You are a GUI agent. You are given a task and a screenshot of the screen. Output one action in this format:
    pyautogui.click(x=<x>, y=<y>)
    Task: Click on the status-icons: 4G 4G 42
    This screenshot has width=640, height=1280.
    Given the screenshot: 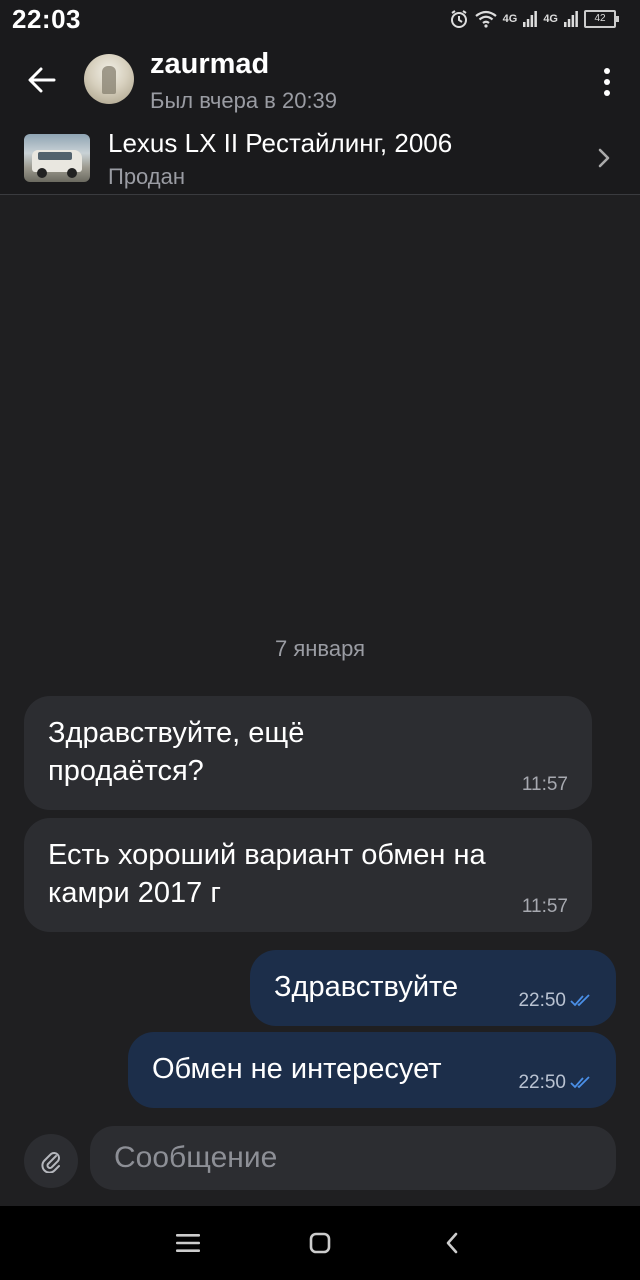 What is the action you would take?
    pyautogui.click(x=534, y=19)
    